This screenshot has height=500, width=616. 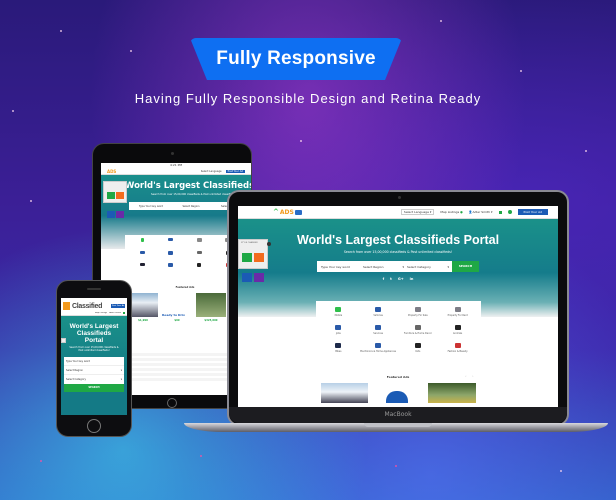 I want to click on tablet-cat-jobs, so click(x=142, y=255).